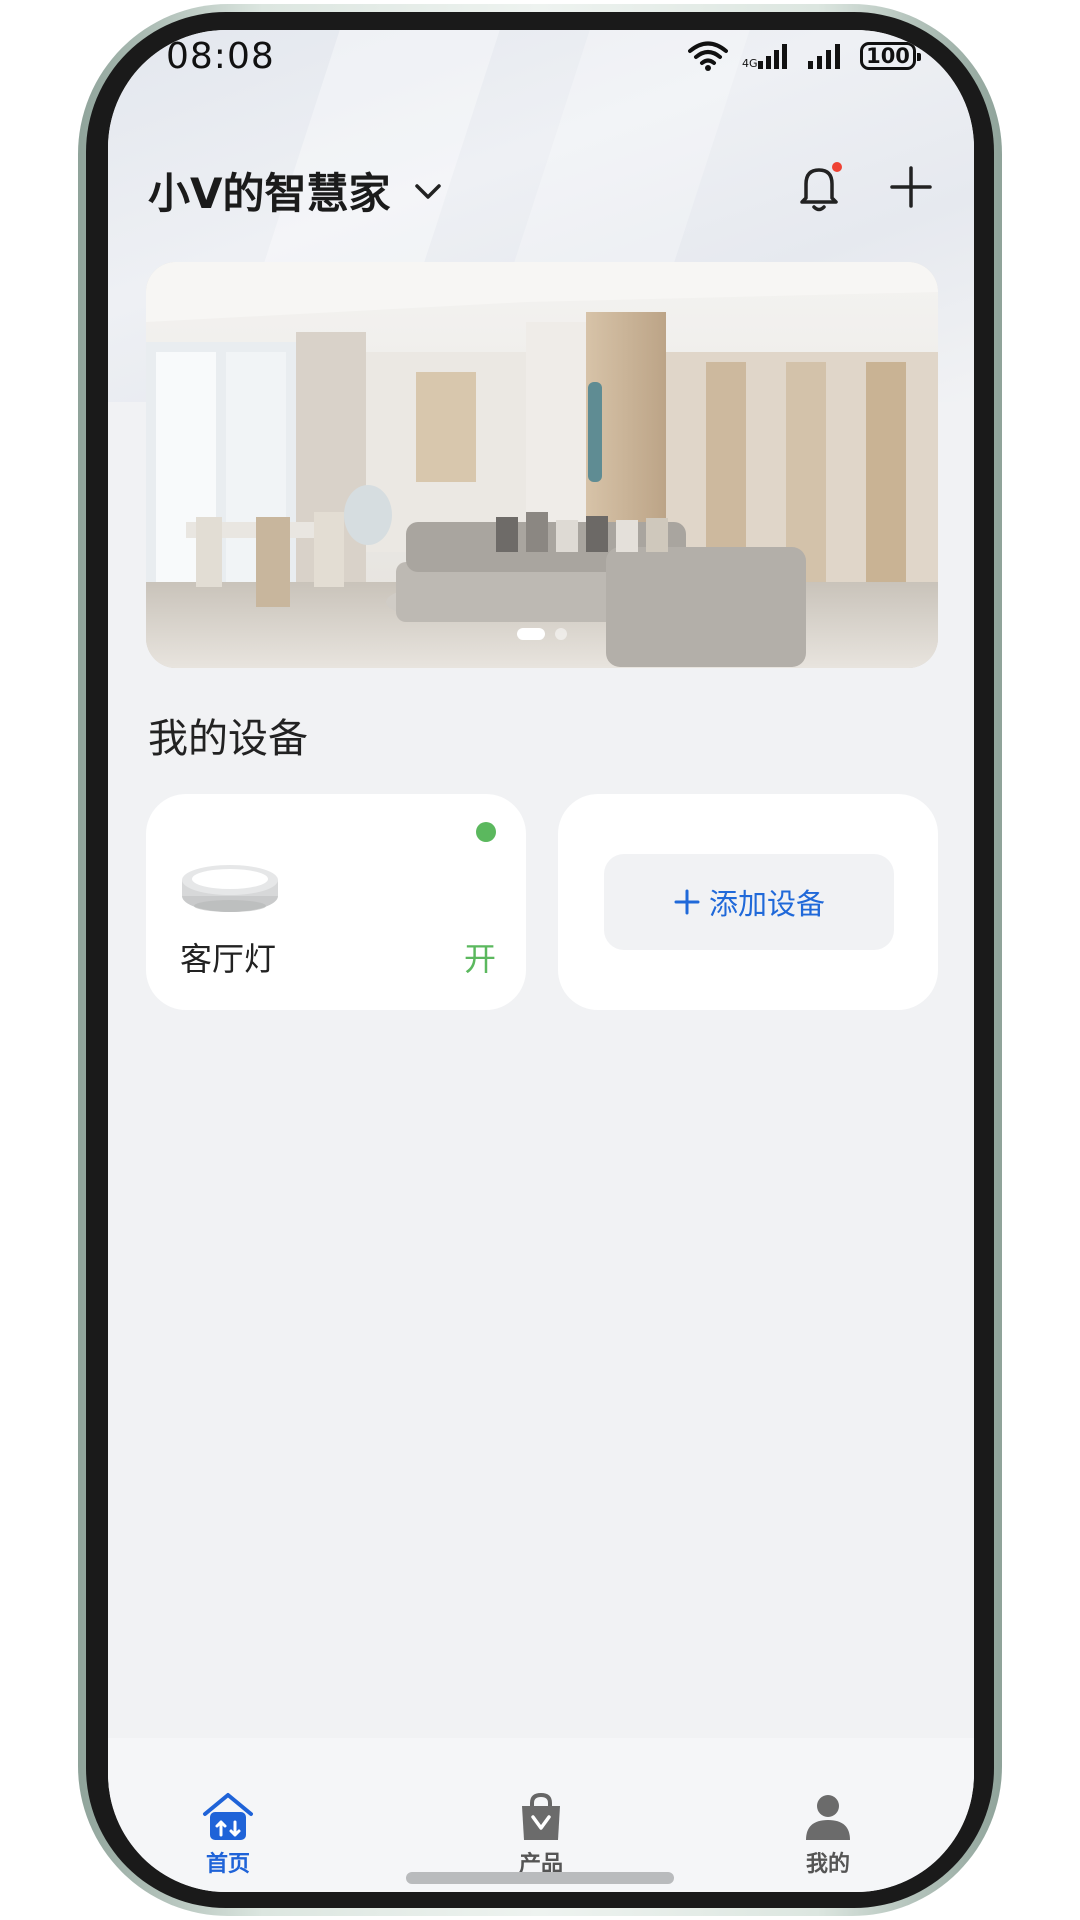 The image size is (1080, 1920). I want to click on carousel-indicator, so click(542, 634).